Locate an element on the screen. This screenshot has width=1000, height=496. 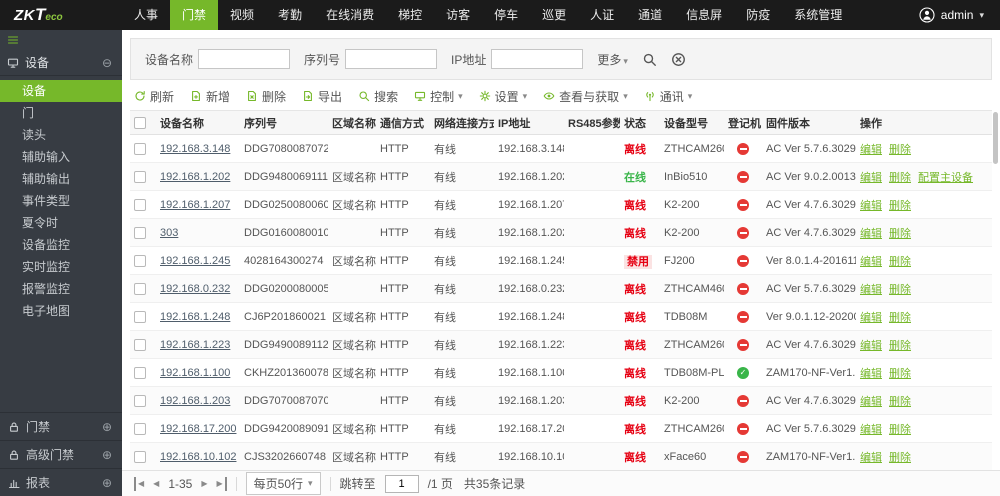
sidebar-item-8: 实时监控 is located at coordinates (61, 267).